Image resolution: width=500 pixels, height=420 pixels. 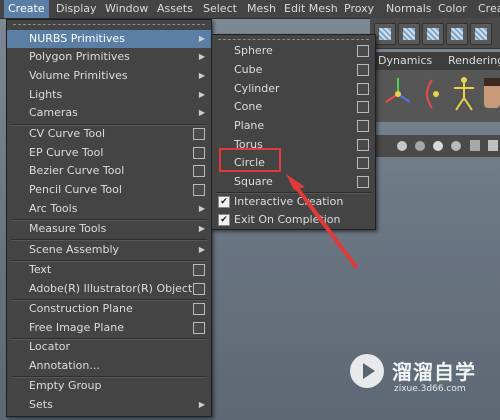 What do you see at coordinates (405, 61) in the screenshot?
I see `tab-dynamics: Dynamics` at bounding box center [405, 61].